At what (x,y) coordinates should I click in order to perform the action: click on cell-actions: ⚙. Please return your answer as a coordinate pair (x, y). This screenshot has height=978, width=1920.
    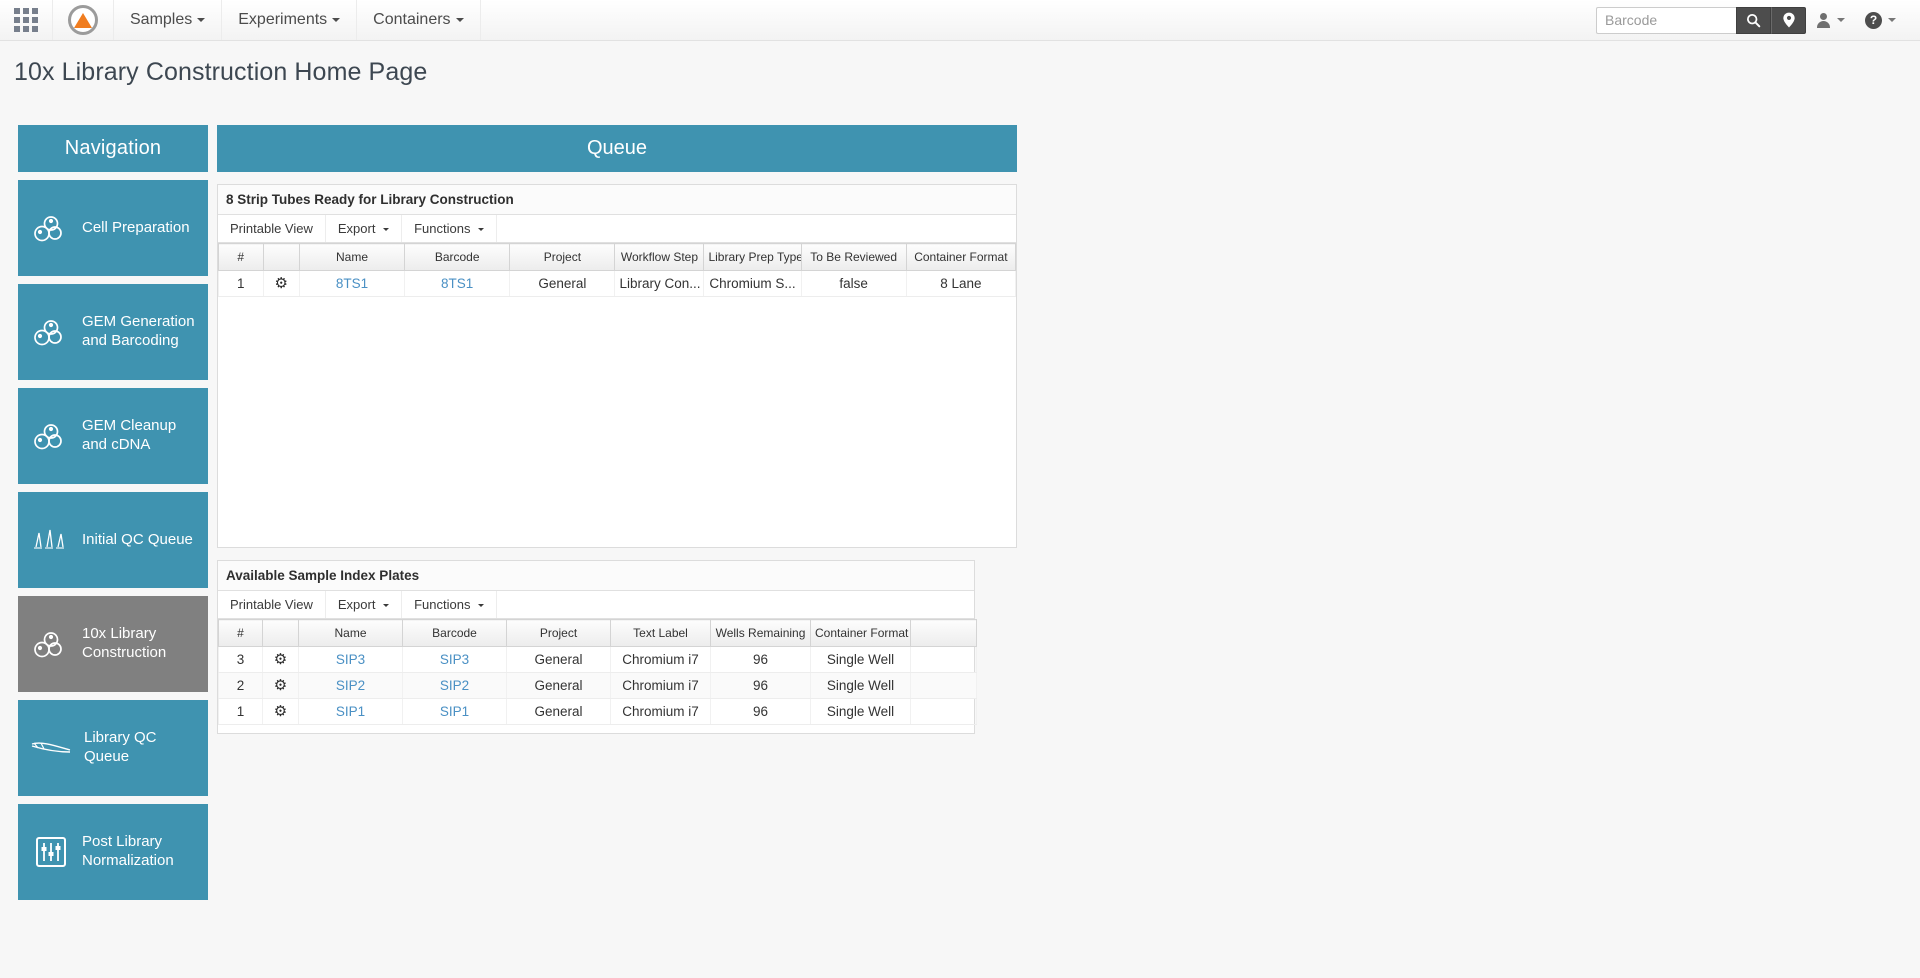
    Looking at the image, I should click on (280, 711).